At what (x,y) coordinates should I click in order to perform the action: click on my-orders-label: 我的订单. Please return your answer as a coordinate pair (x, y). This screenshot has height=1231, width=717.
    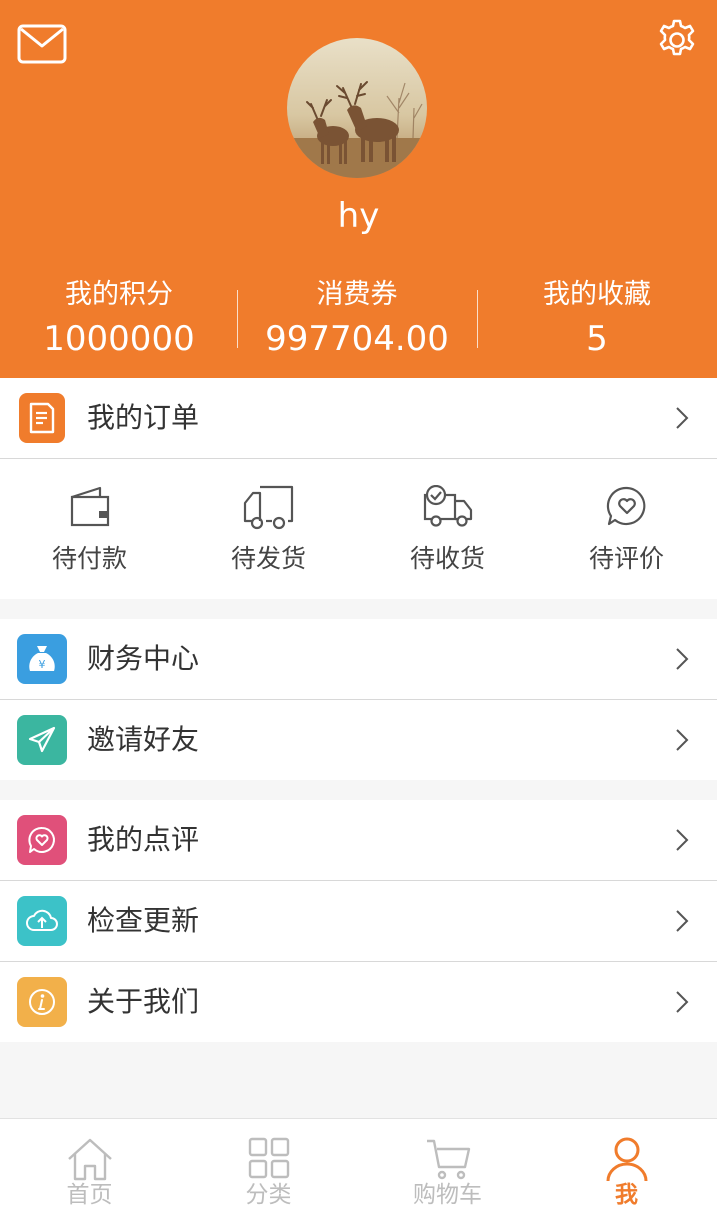
    Looking at the image, I should click on (143, 417).